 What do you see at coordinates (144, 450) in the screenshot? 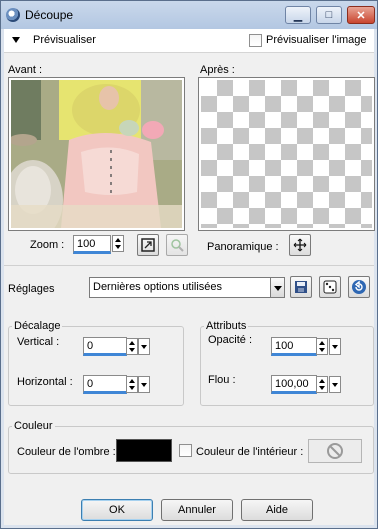
I see `shadow-color-swatch` at bounding box center [144, 450].